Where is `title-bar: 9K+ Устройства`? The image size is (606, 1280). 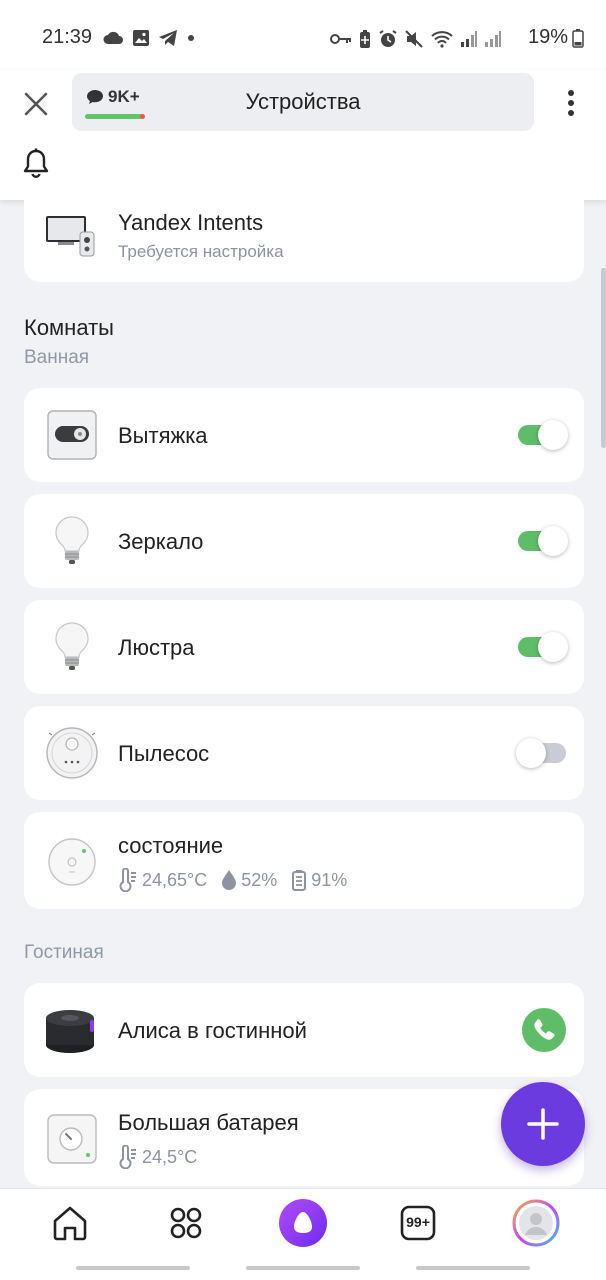 title-bar: 9K+ Устройства is located at coordinates (303, 102).